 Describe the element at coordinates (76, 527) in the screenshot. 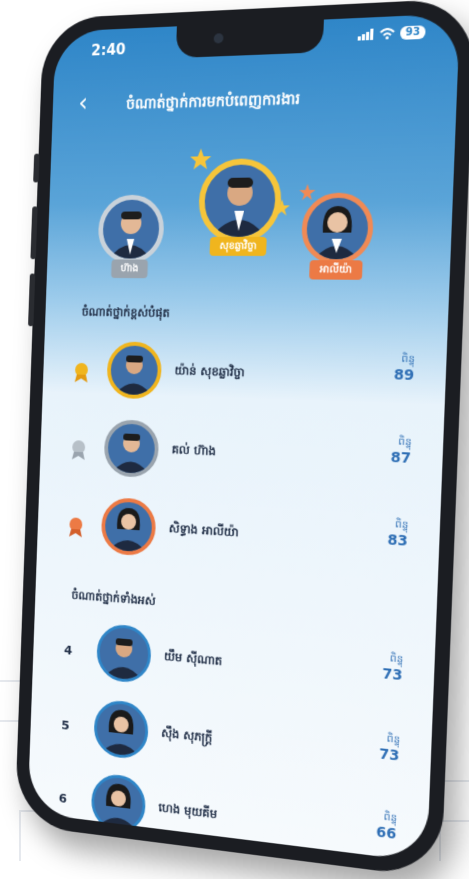

I see `bronze-medal-icon` at that location.